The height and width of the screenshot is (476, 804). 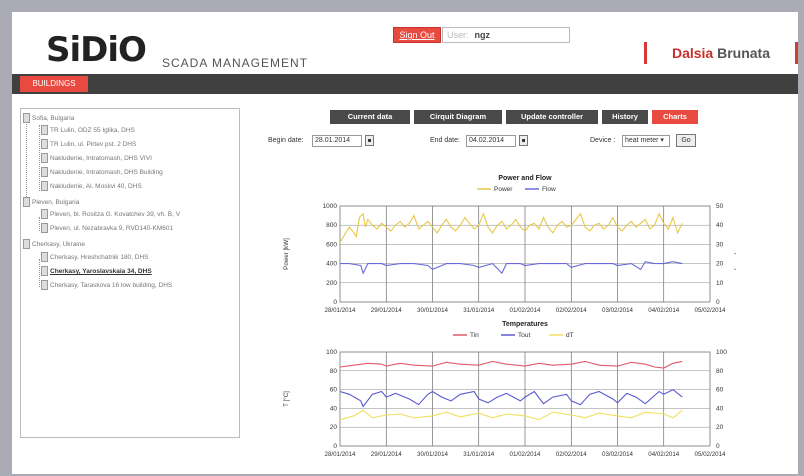 What do you see at coordinates (603, 140) in the screenshot?
I see `device-label: Device :` at bounding box center [603, 140].